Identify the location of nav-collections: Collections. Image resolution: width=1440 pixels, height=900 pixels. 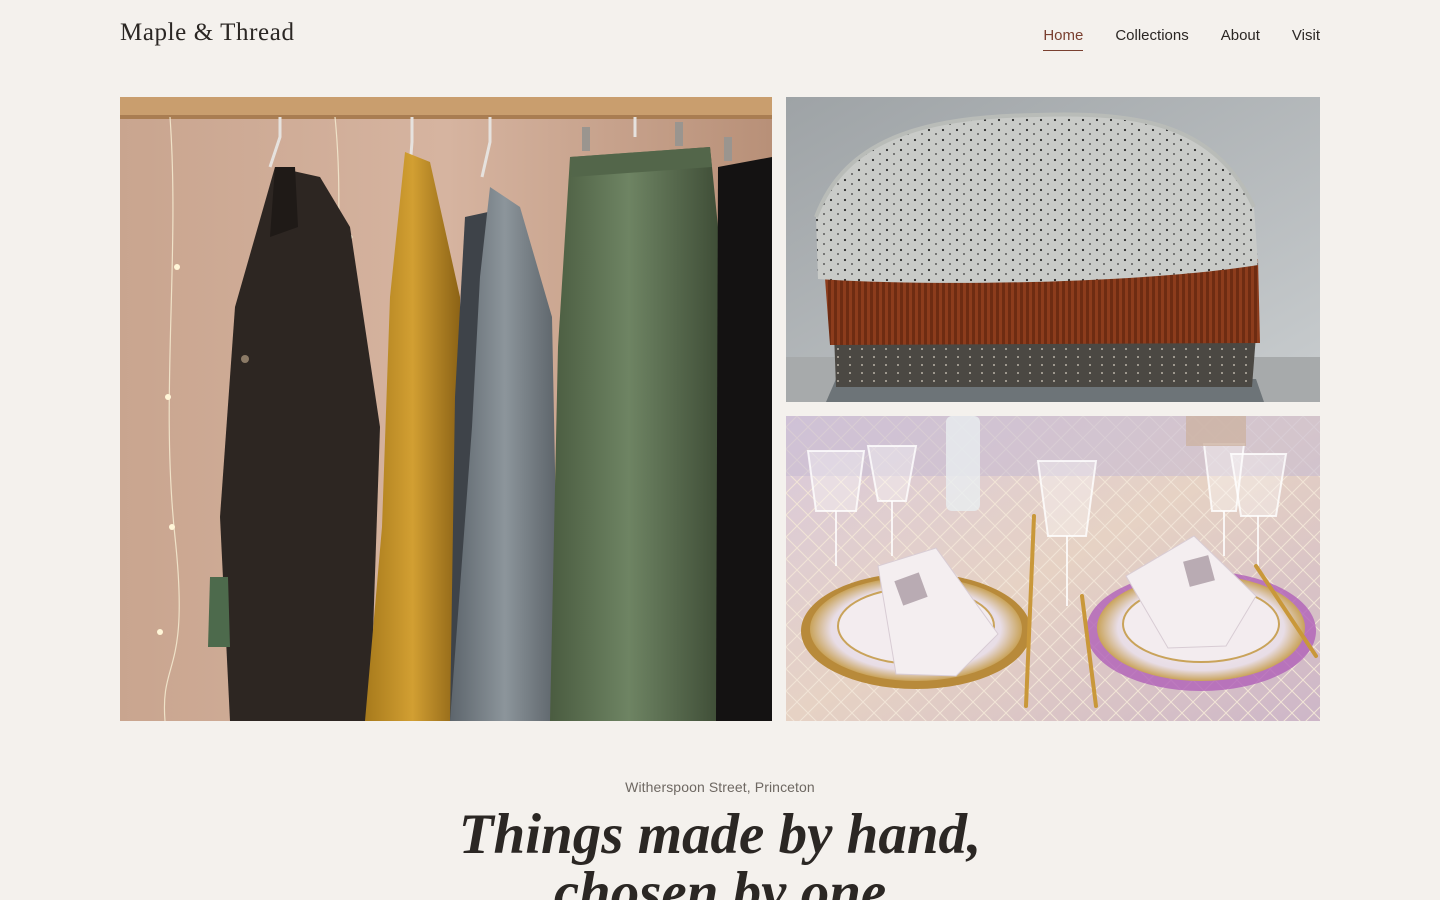
(1151, 39).